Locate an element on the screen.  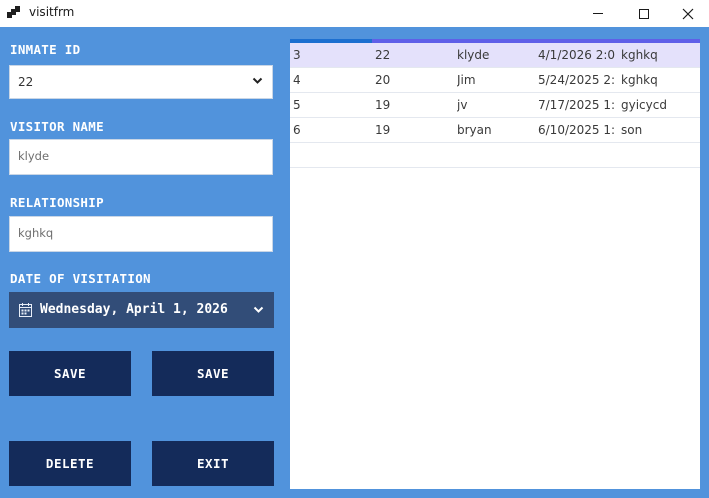
delete-button: DELETE is located at coordinates (70, 463).